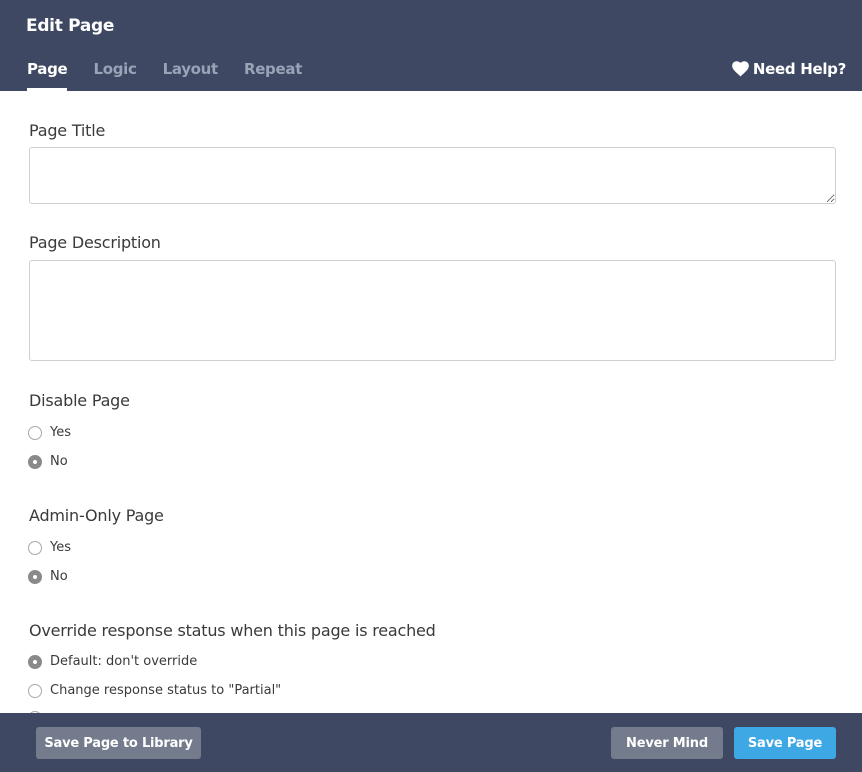 This screenshot has height=772, width=862. Describe the element at coordinates (432, 310) in the screenshot. I see `page-description-editor` at that location.